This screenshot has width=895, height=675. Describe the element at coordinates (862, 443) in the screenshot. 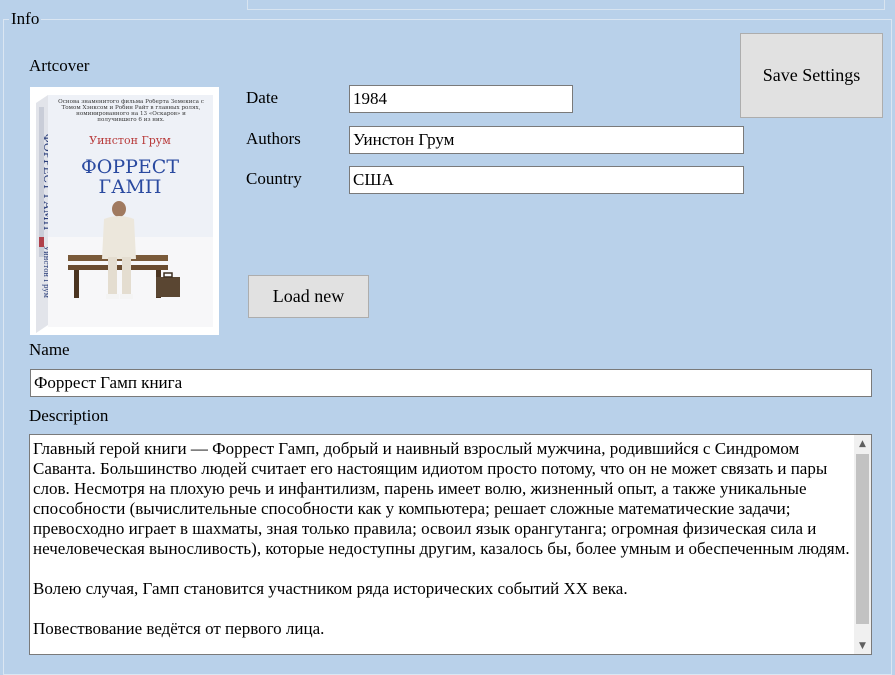

I see `scroll-up-arrow-icon: ▲` at that location.